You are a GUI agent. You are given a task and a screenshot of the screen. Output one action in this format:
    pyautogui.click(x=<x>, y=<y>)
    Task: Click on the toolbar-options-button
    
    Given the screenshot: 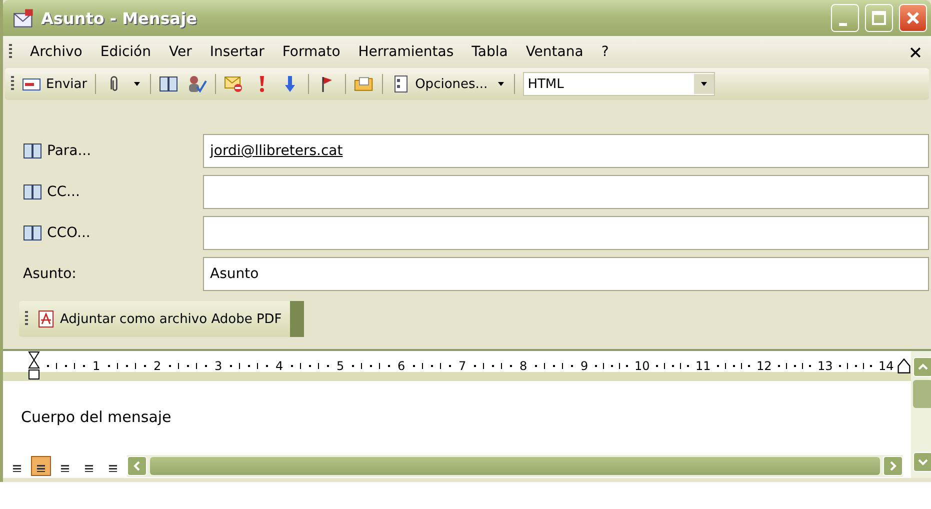 What is the action you would take?
    pyautogui.click(x=297, y=319)
    